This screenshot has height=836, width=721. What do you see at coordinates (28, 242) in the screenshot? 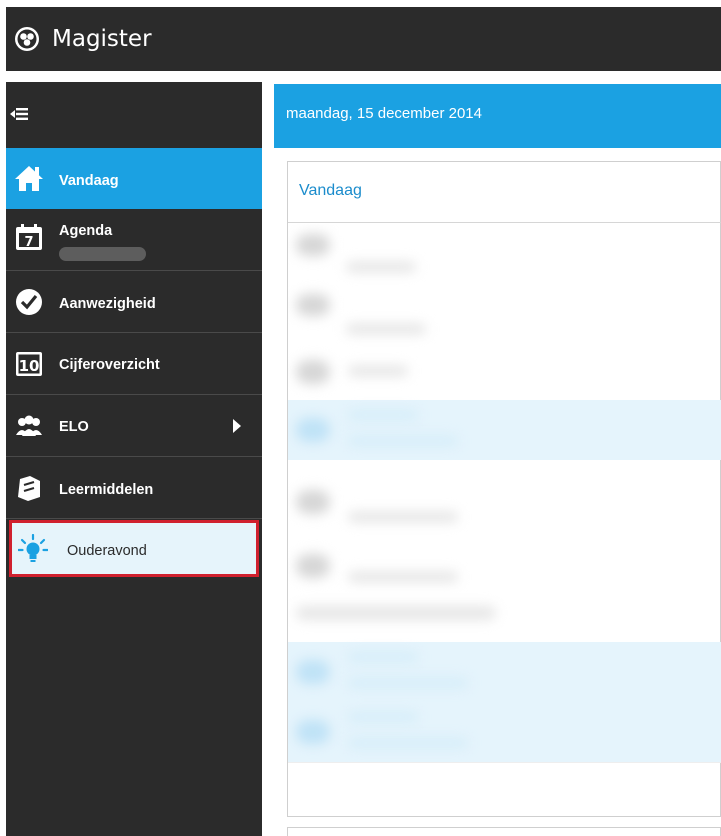
I see `svg-text: 7` at bounding box center [28, 242].